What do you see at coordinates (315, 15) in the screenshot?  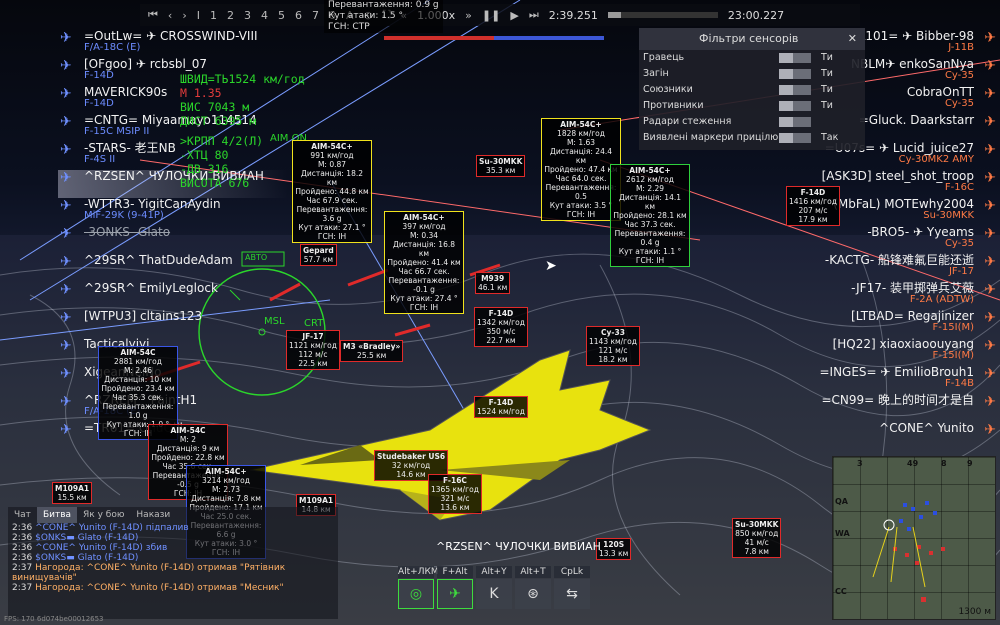 I see `label-7: 7` at bounding box center [315, 15].